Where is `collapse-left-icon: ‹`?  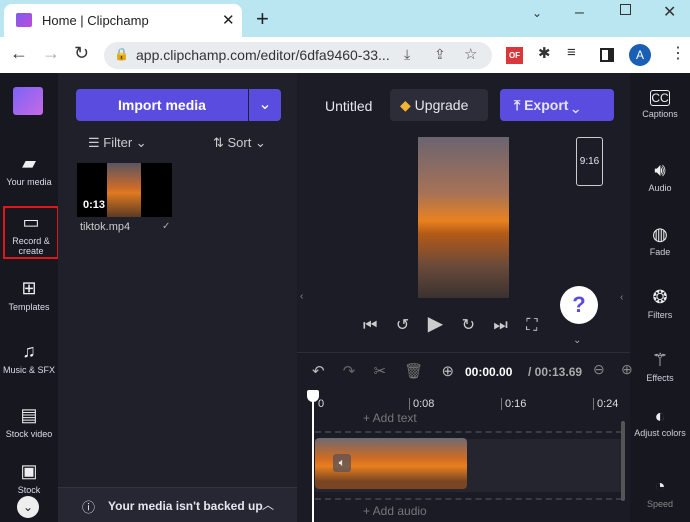
collapse-left-icon: ‹ is located at coordinates (301, 296).